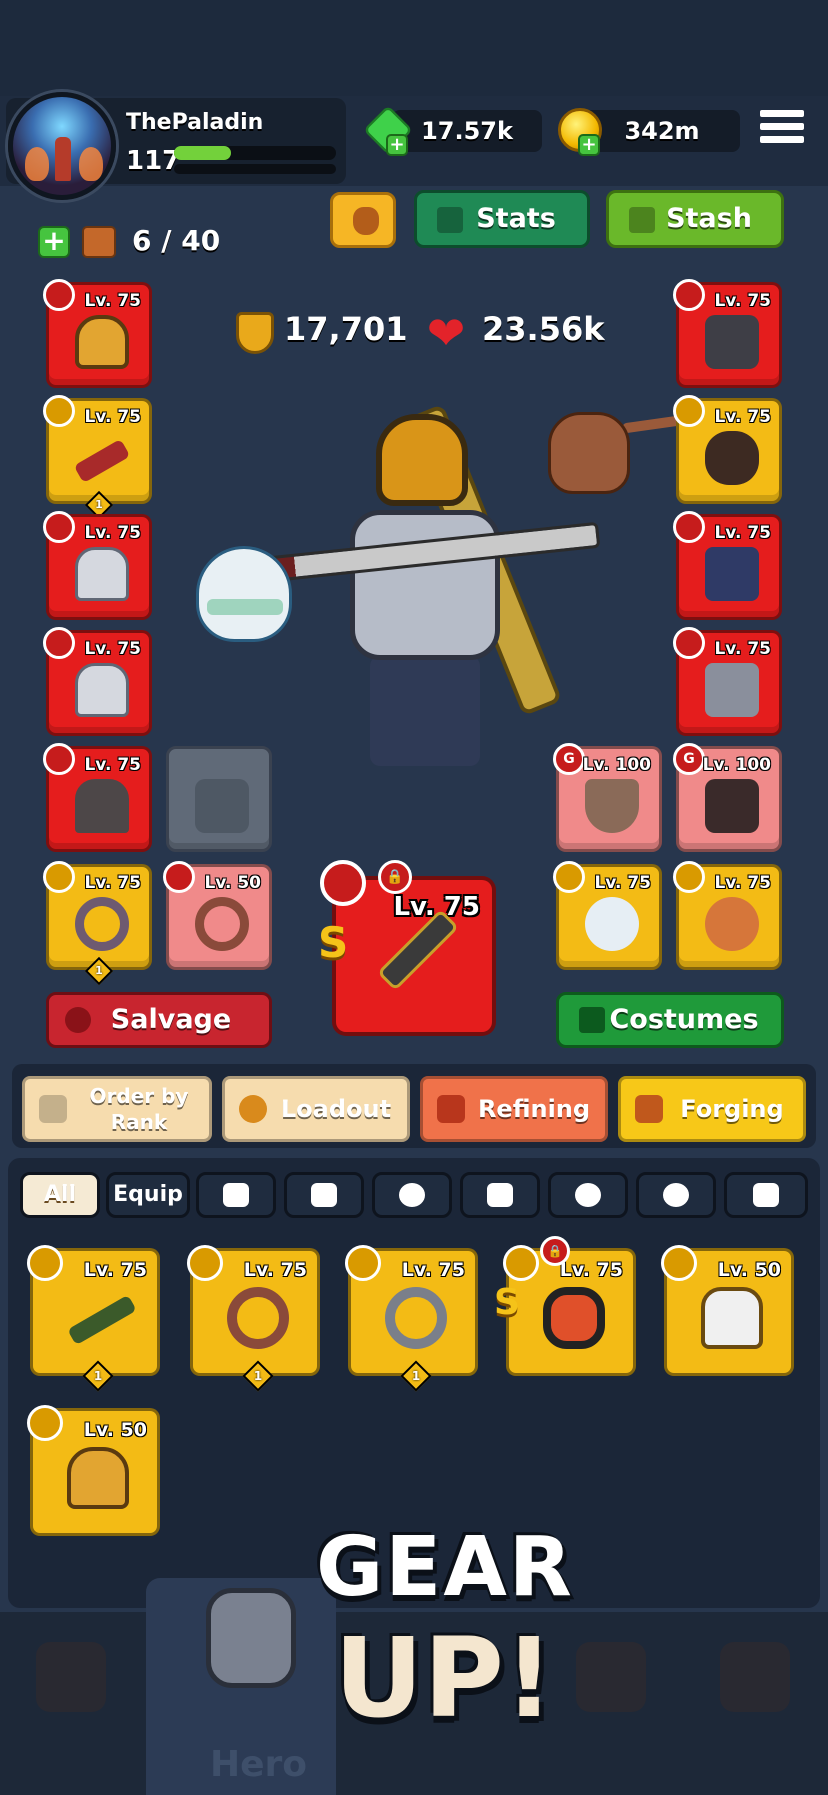 This screenshot has width=828, height=1795. What do you see at coordinates (97, 923) in the screenshot?
I see `equip-slot-ring-1: Lv. 75 1` at bounding box center [97, 923].